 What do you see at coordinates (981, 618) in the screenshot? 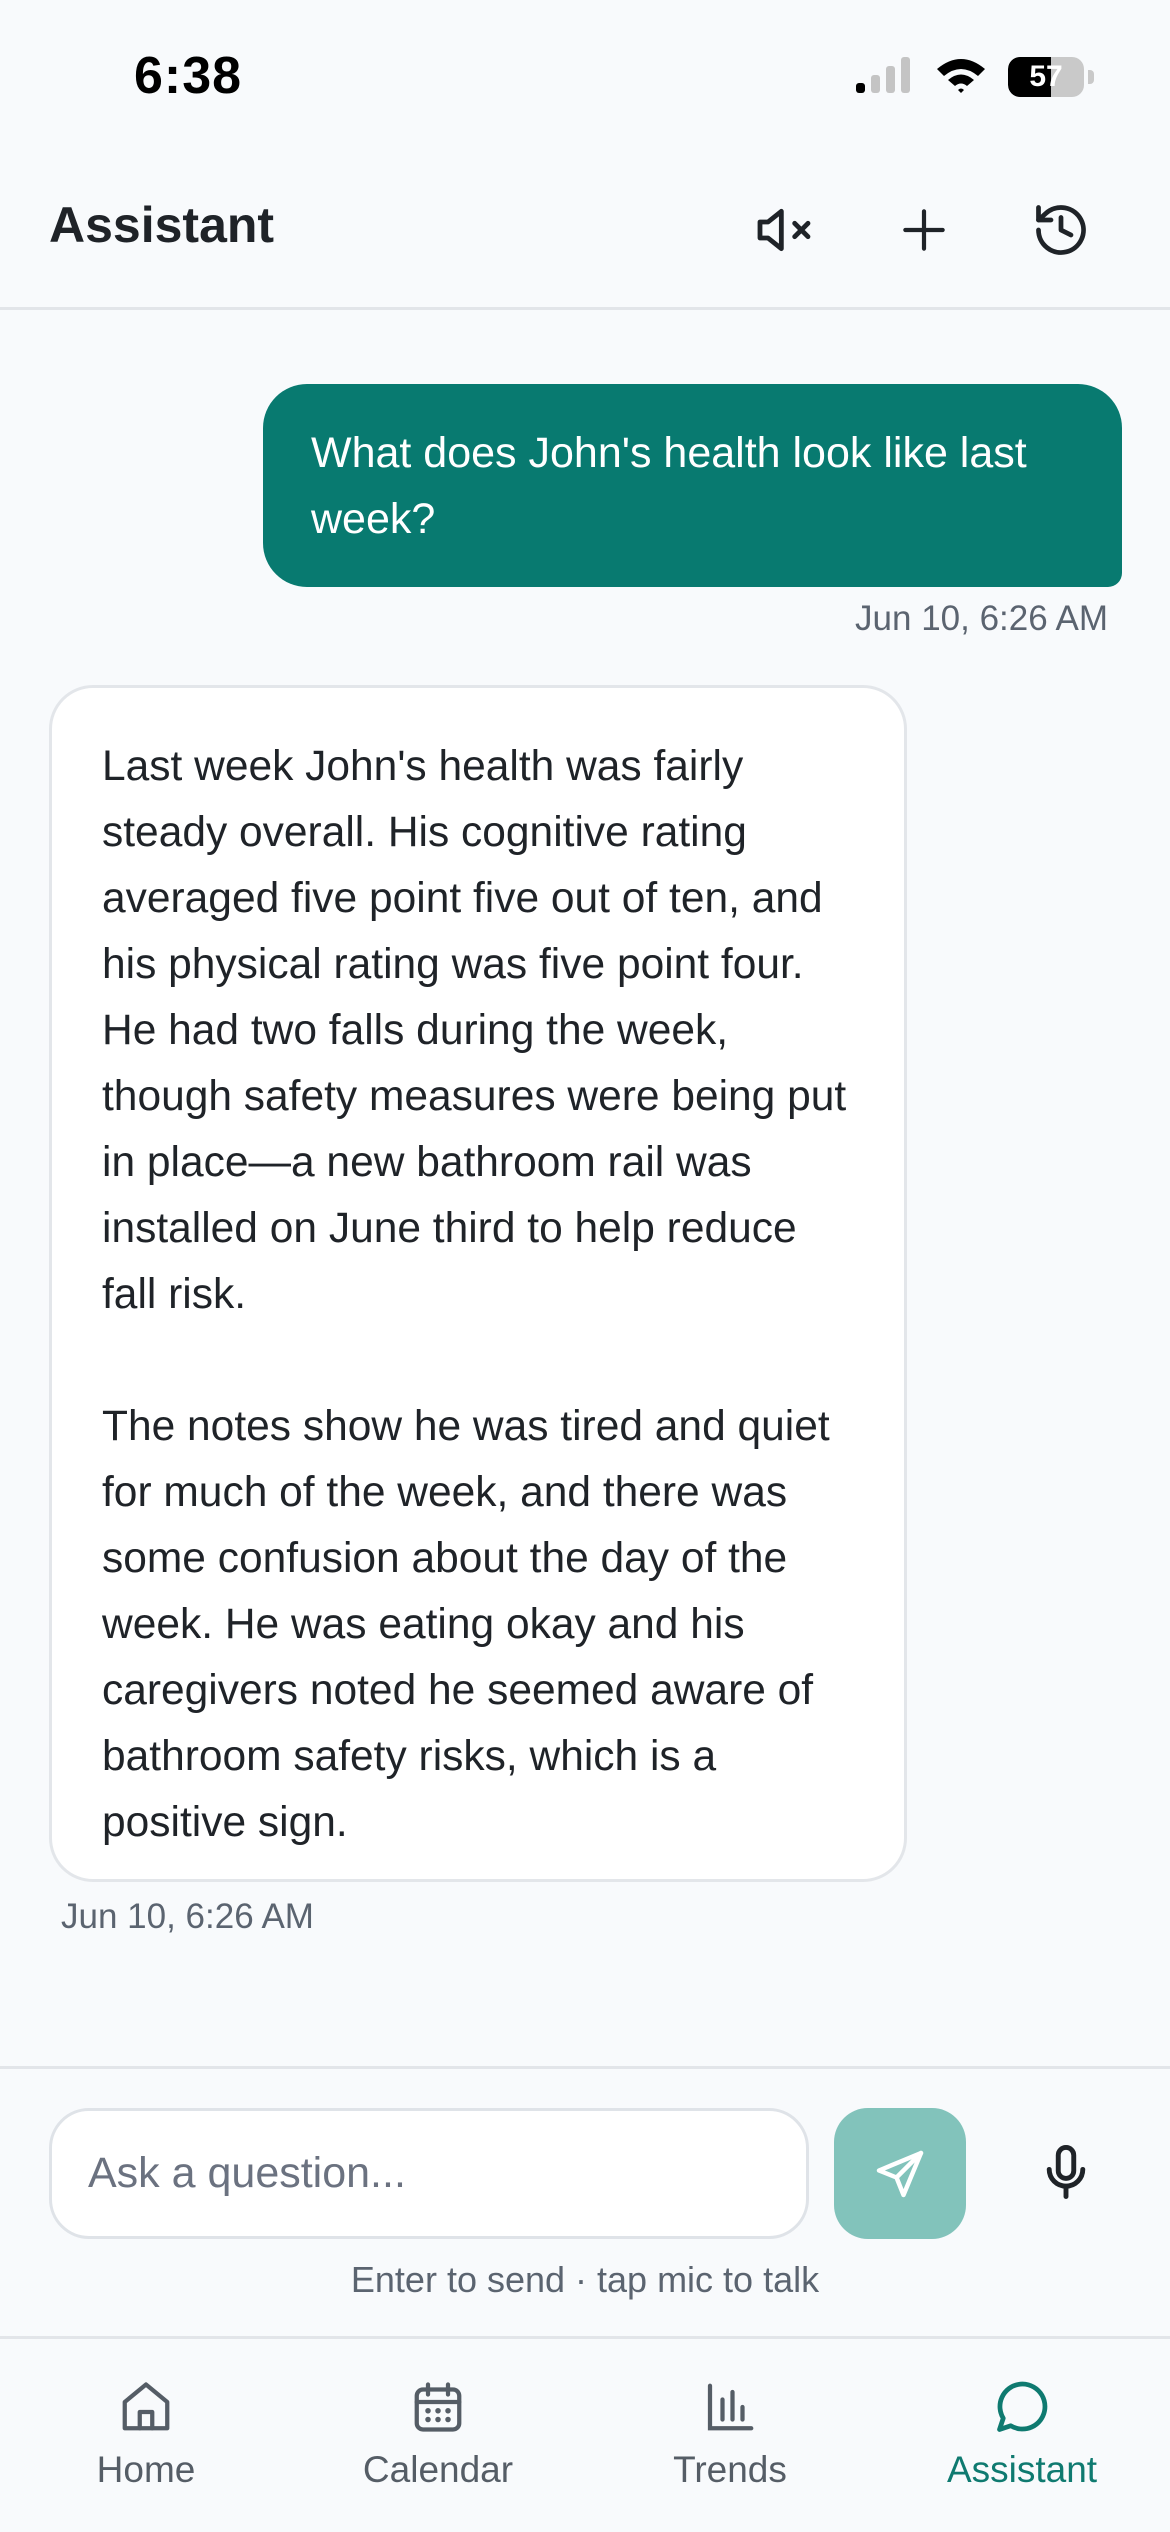
I see `user-message-timestamp: Jun 10, 6:26 AM` at bounding box center [981, 618].